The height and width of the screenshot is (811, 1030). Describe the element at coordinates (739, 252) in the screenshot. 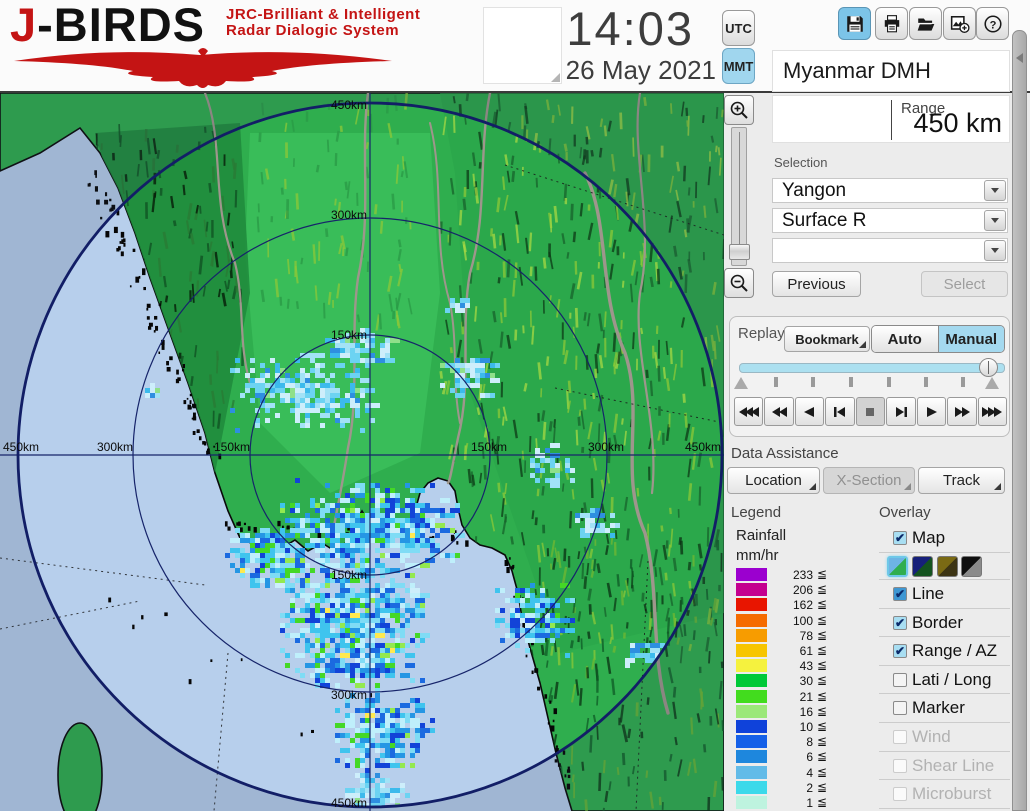

I see `zoom-slider-thumb` at that location.